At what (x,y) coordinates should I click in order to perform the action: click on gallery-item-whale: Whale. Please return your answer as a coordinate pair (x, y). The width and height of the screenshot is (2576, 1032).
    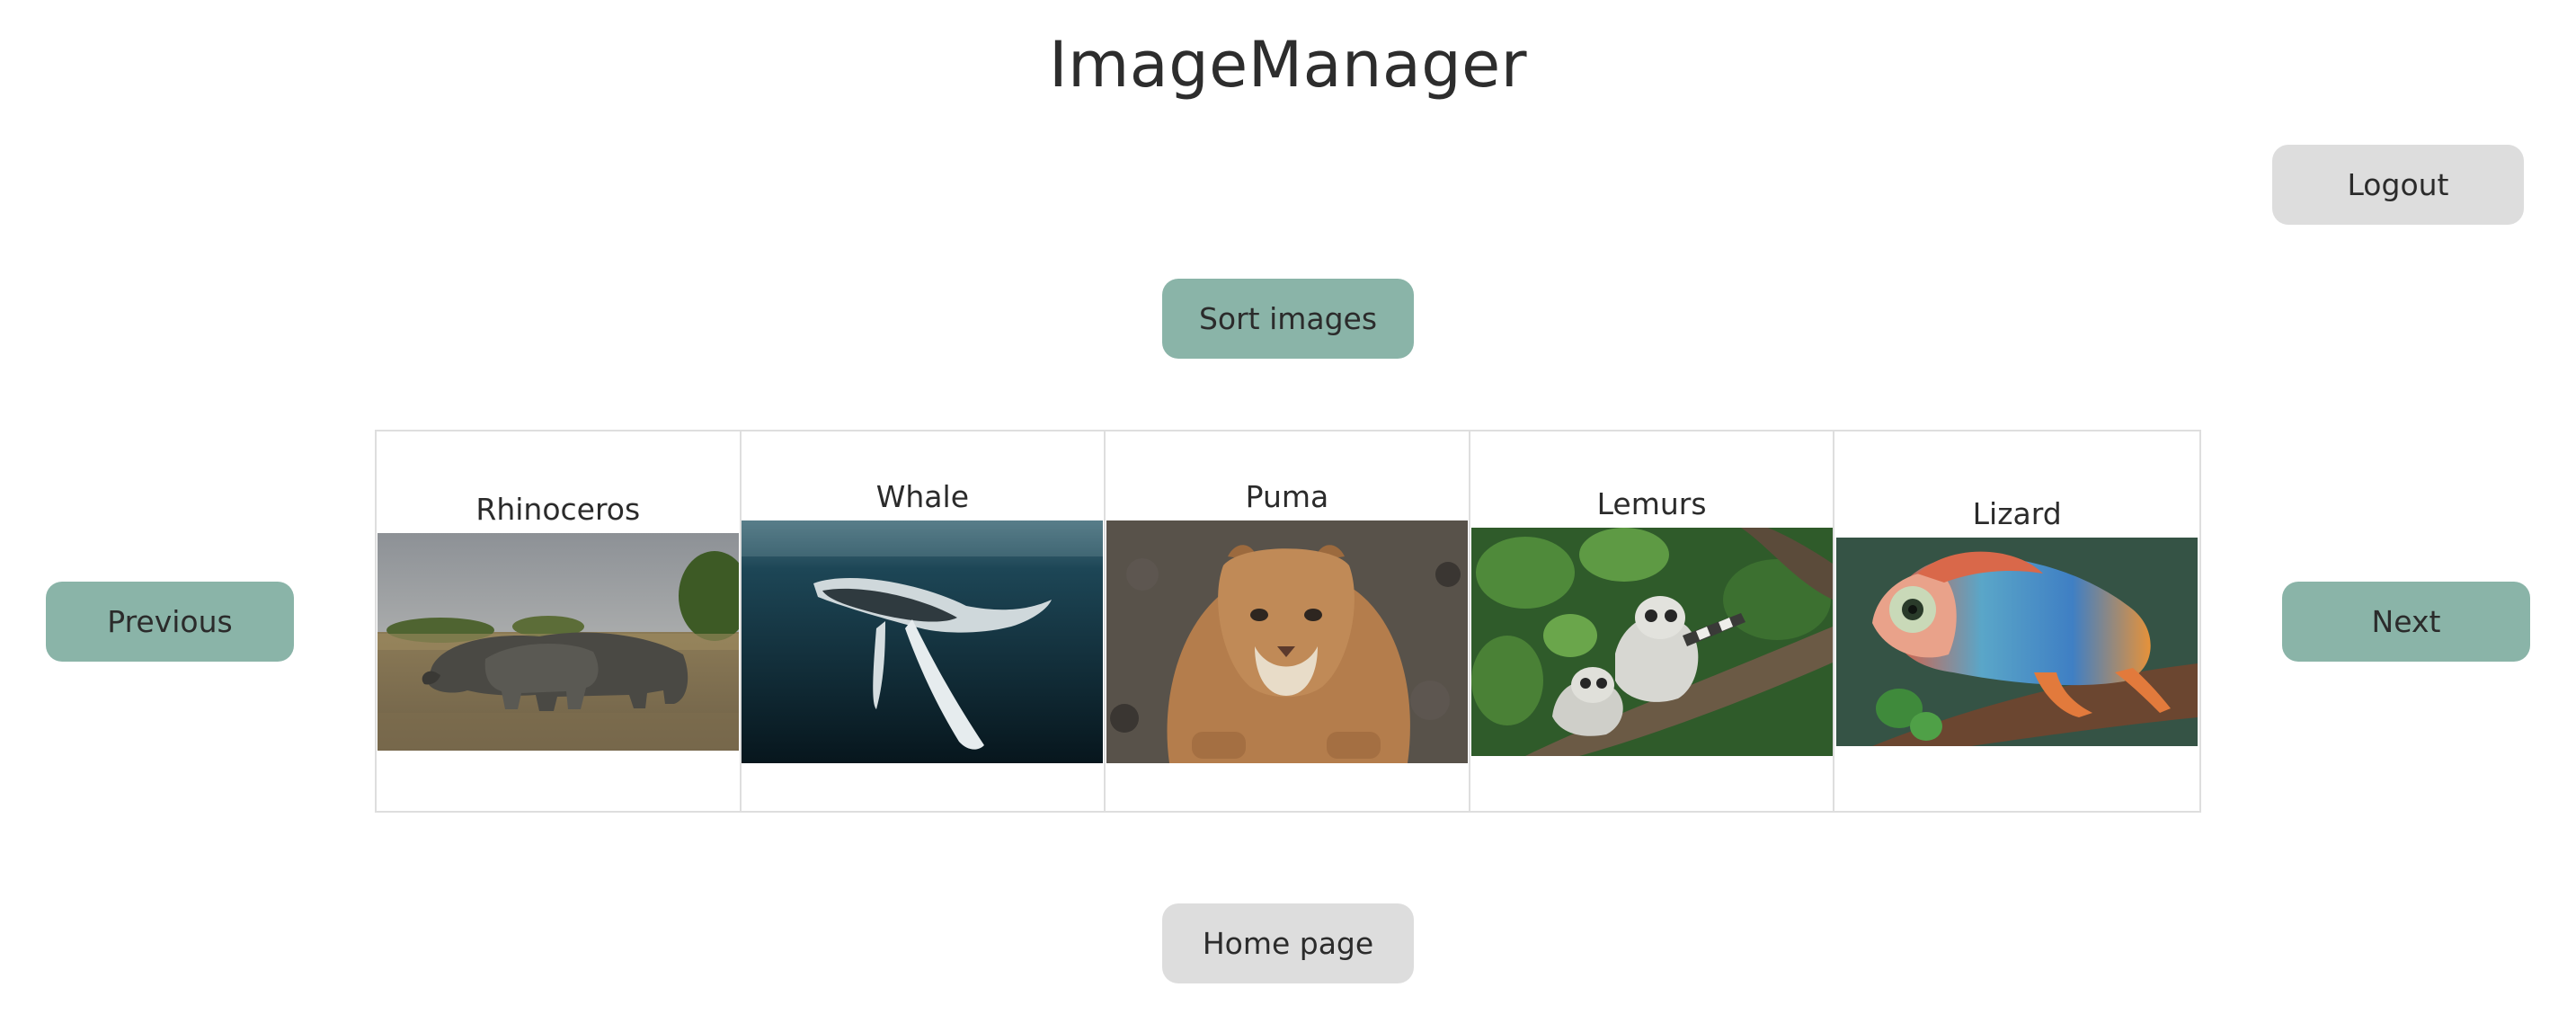
    Looking at the image, I should click on (924, 621).